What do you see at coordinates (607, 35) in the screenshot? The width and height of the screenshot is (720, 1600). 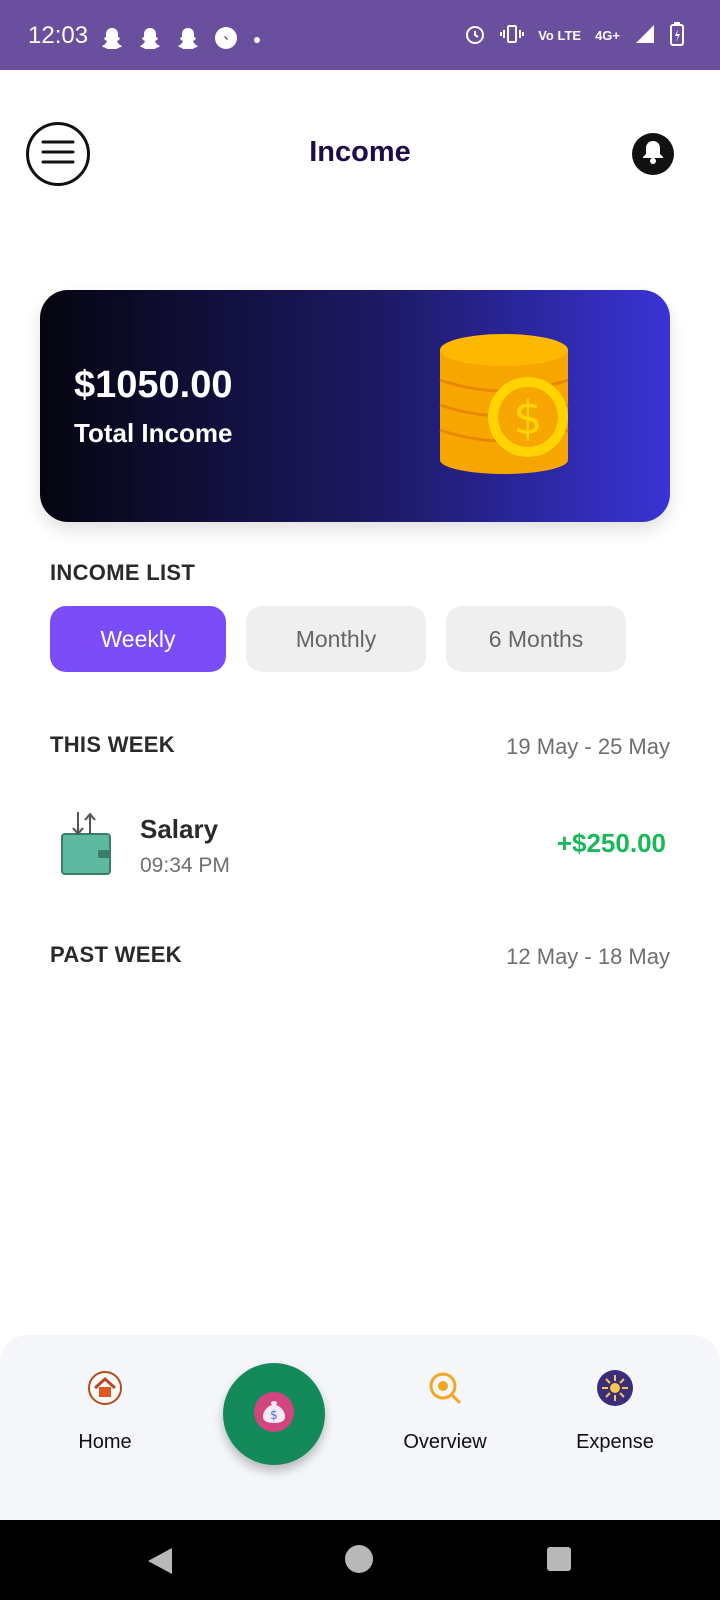 I see `network-type: 4G+` at bounding box center [607, 35].